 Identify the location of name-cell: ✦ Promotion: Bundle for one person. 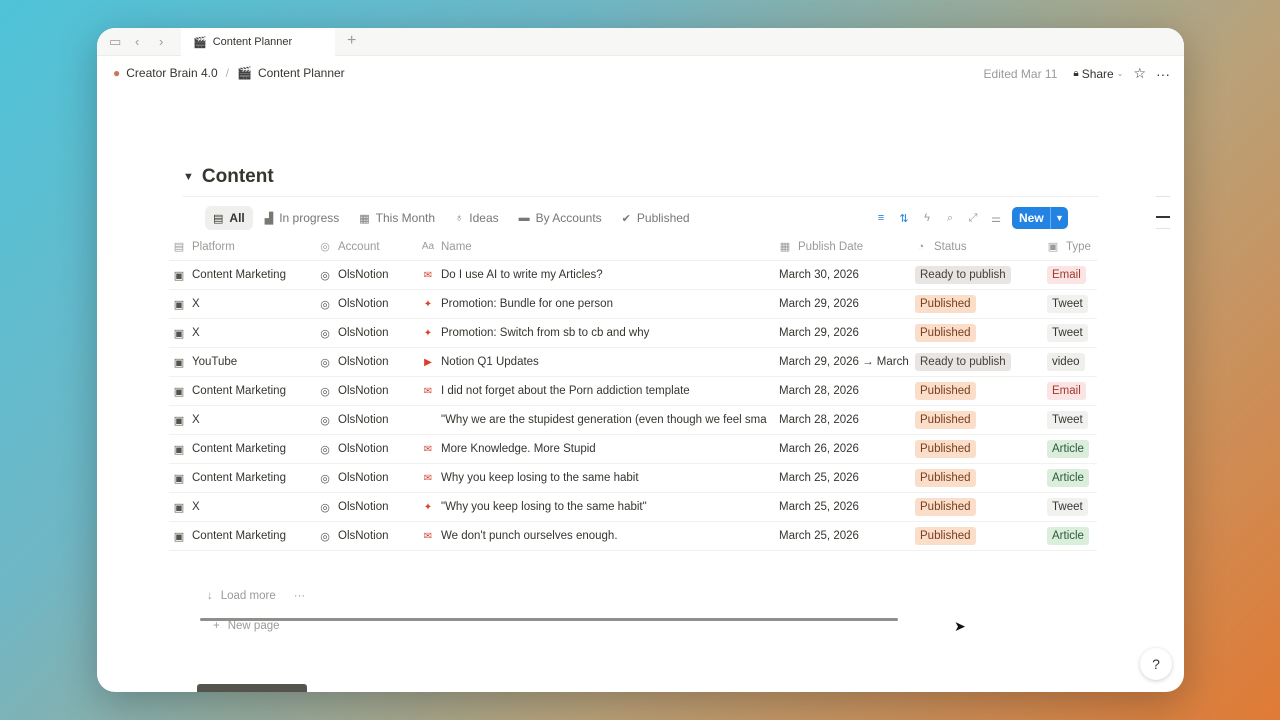
(598, 304).